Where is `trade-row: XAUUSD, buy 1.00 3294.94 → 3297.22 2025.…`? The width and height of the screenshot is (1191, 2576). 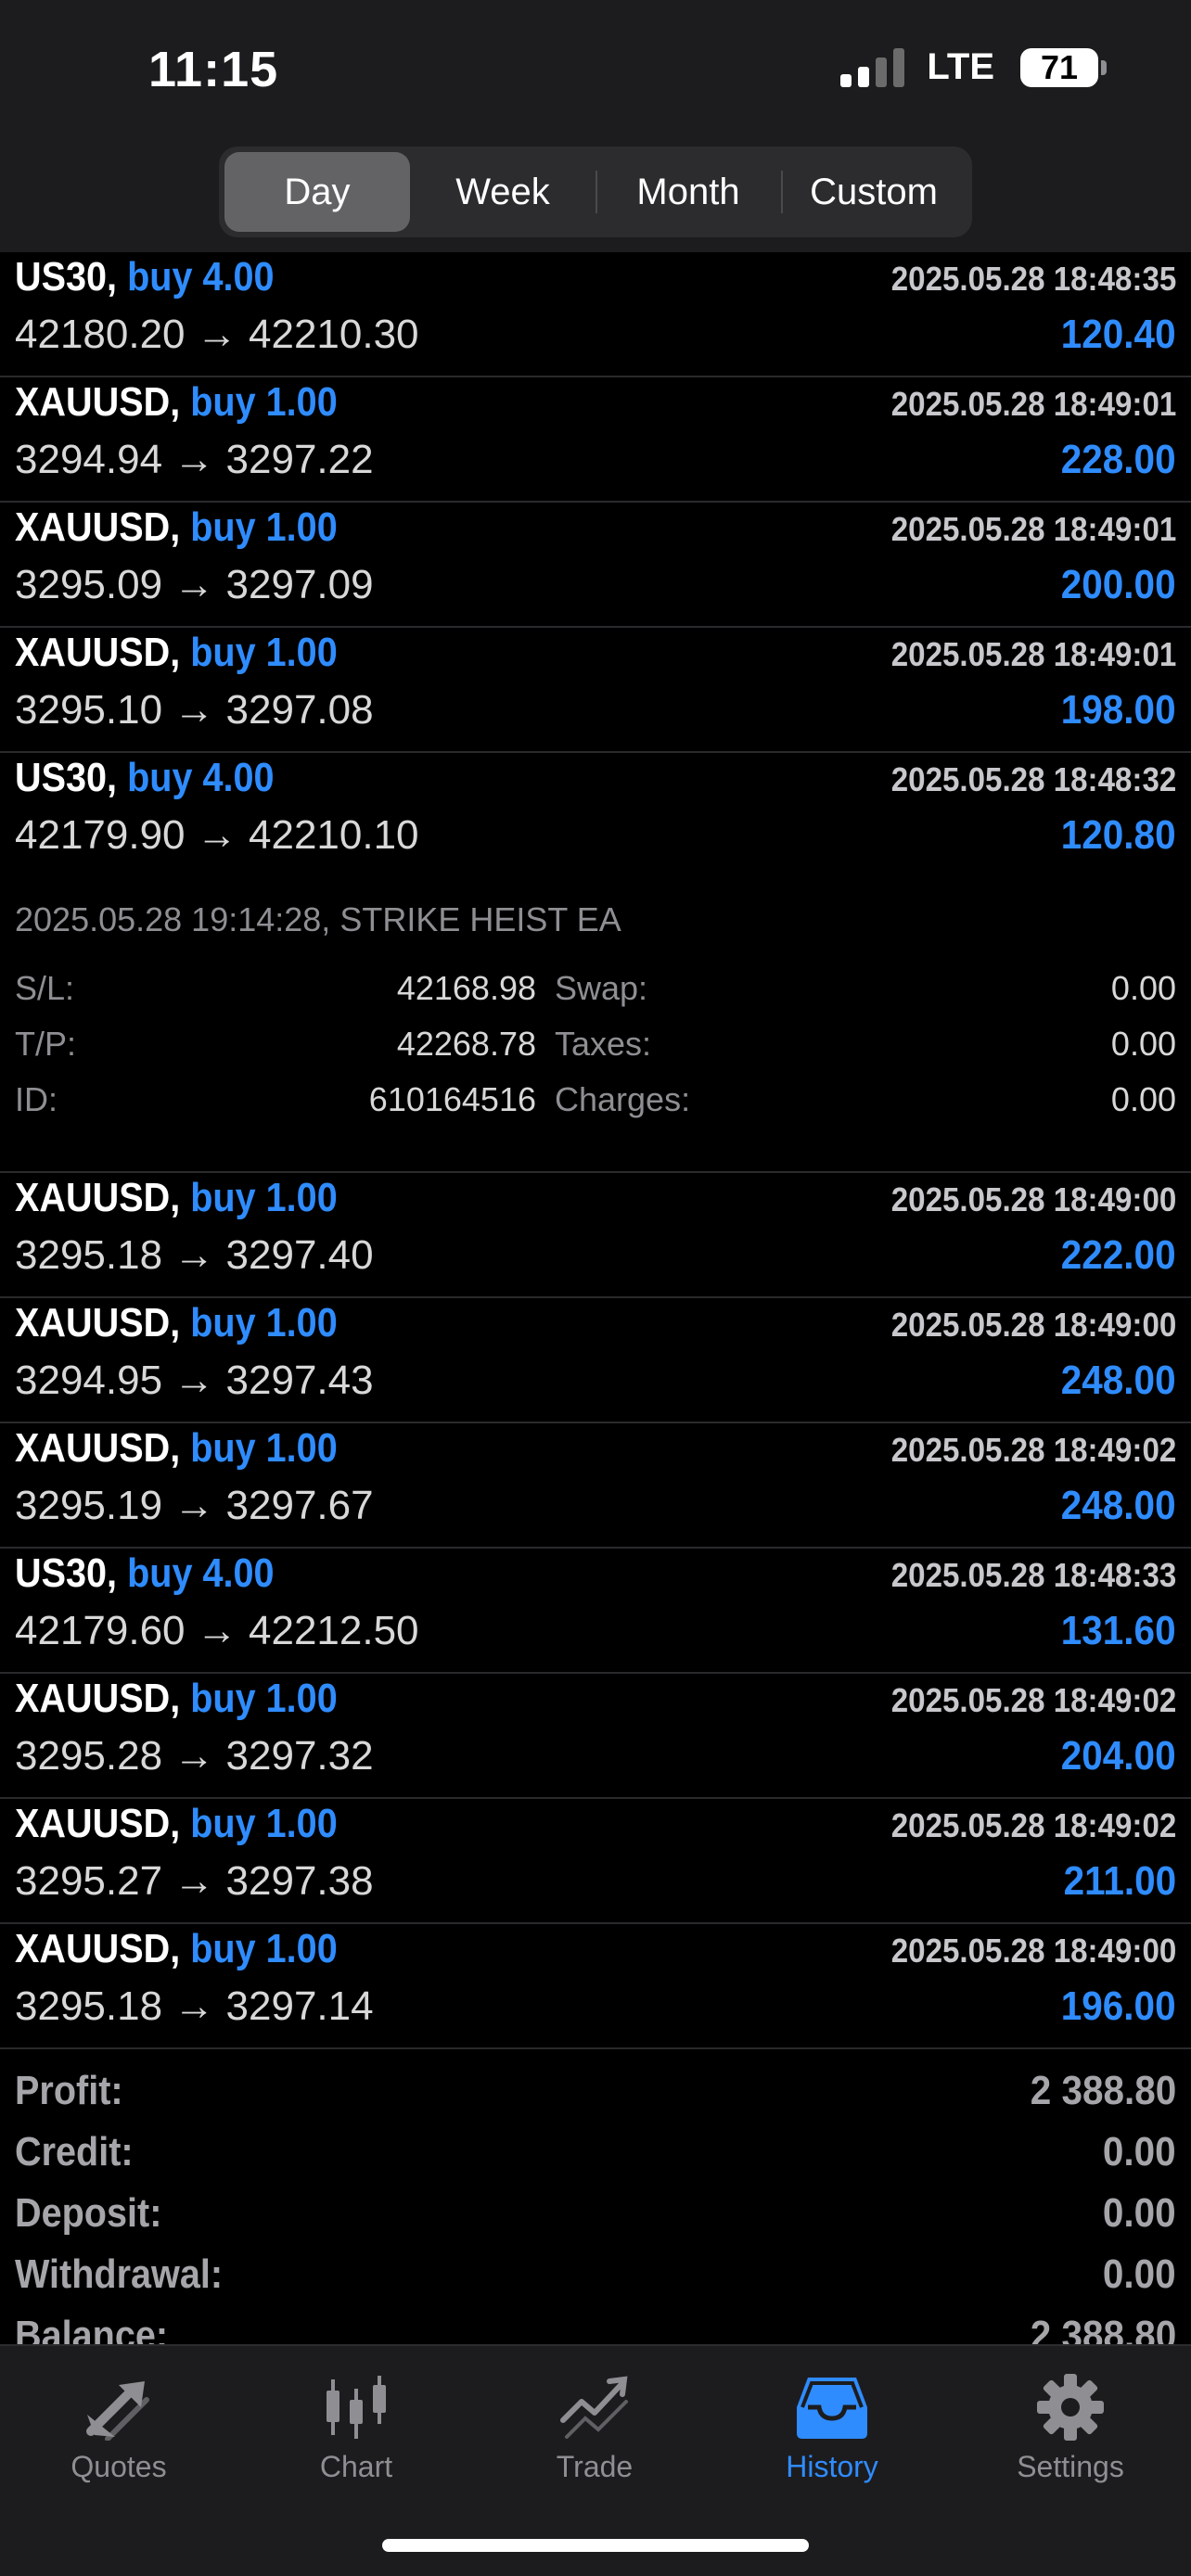 trade-row: XAUUSD, buy 1.00 3294.94 → 3297.22 2025.… is located at coordinates (595, 440).